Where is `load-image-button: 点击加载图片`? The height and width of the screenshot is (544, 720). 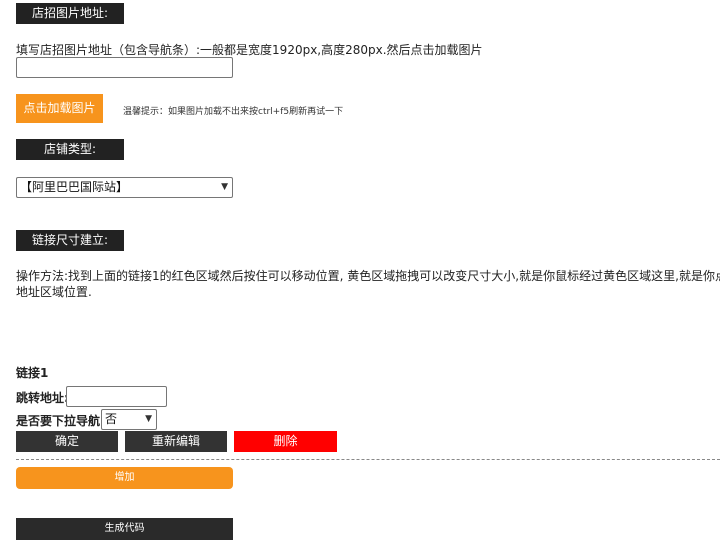
load-image-button: 点击加载图片 is located at coordinates (59, 108).